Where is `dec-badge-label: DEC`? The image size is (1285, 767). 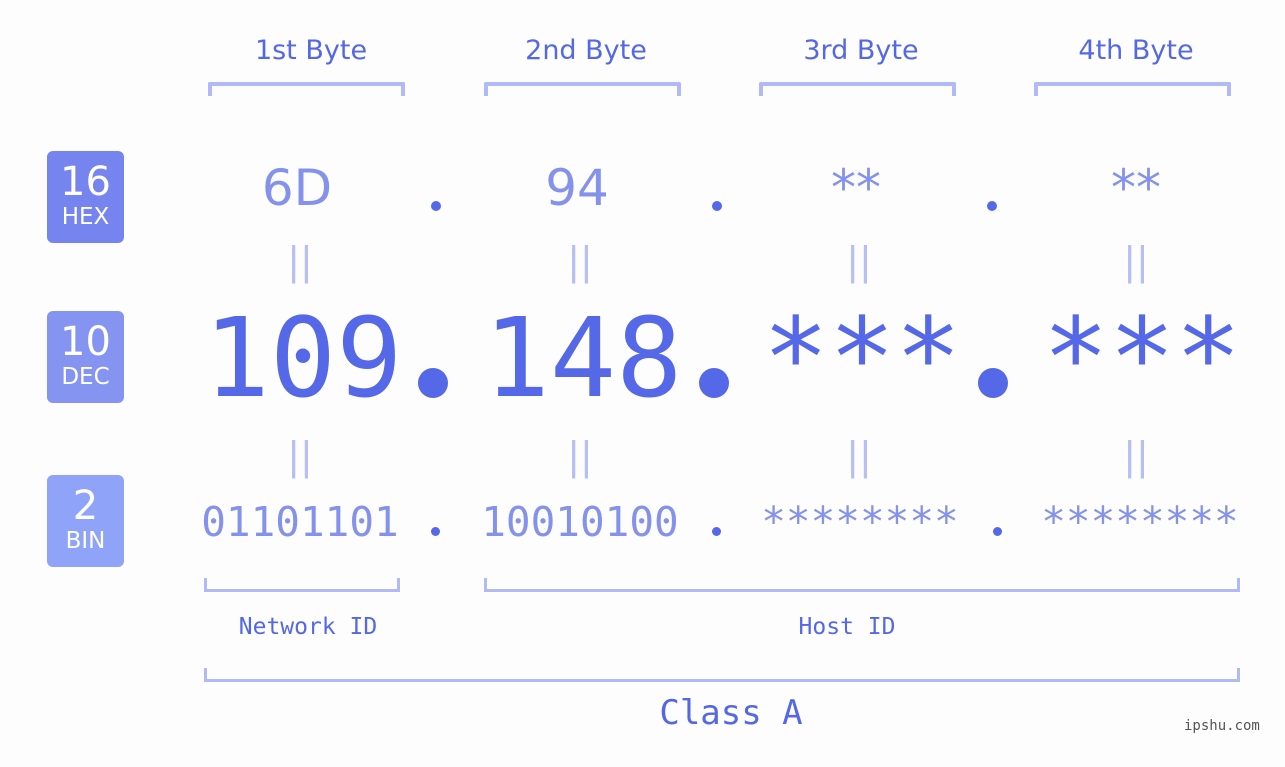 dec-badge-label: DEC is located at coordinates (85, 377).